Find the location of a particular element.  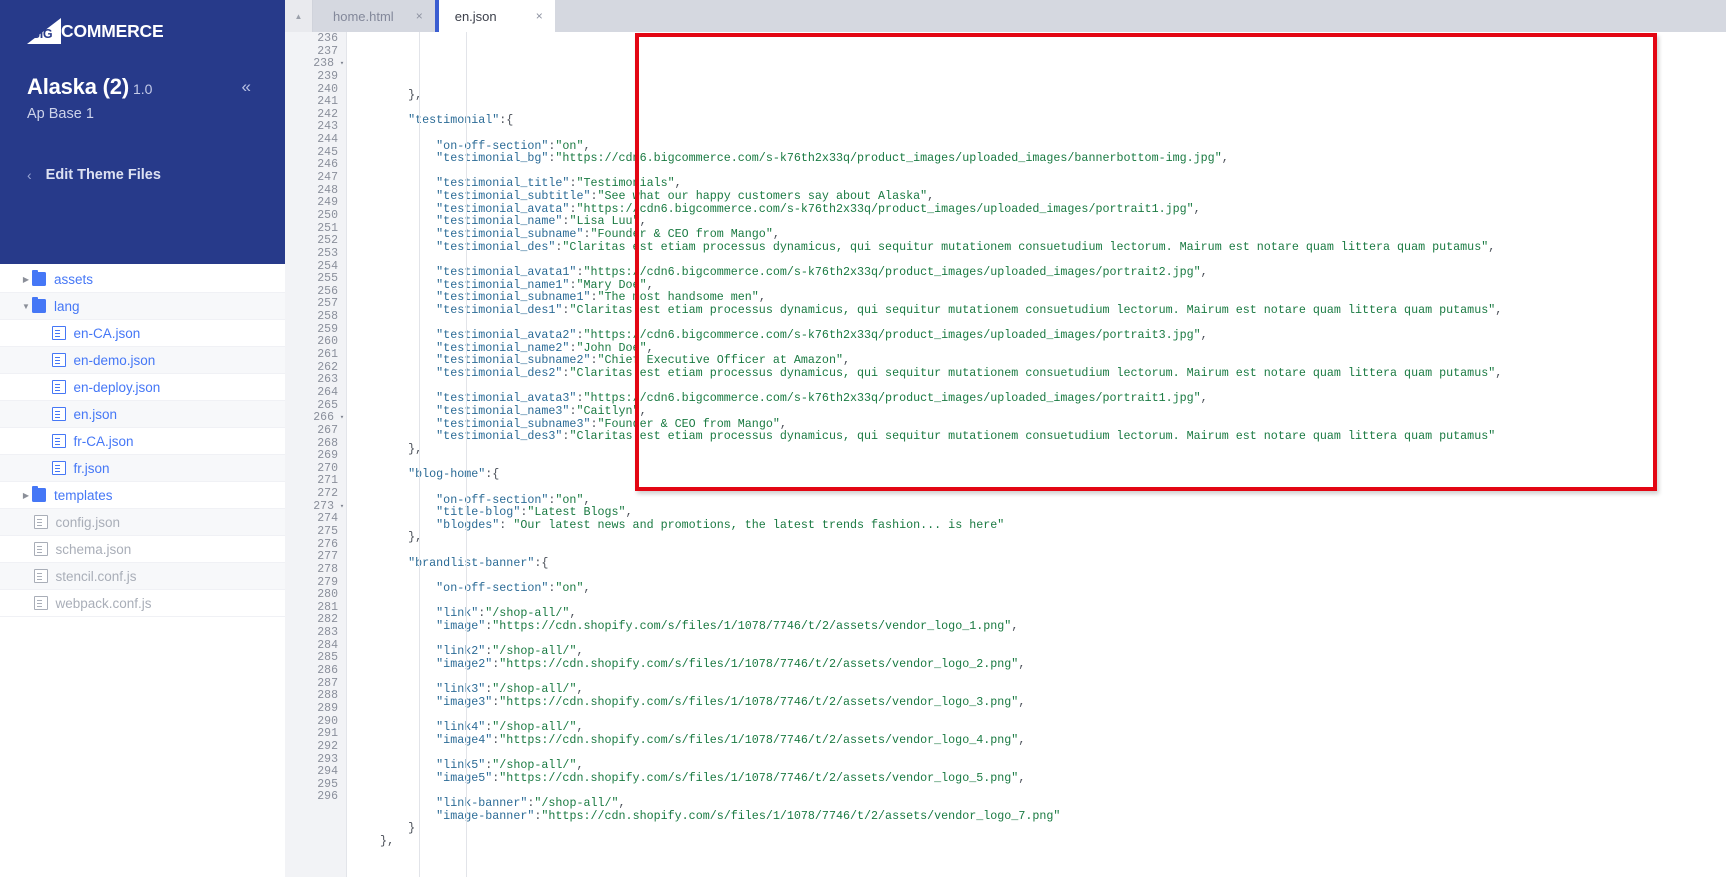

tree-item-label: schema.json is located at coordinates (93, 549).